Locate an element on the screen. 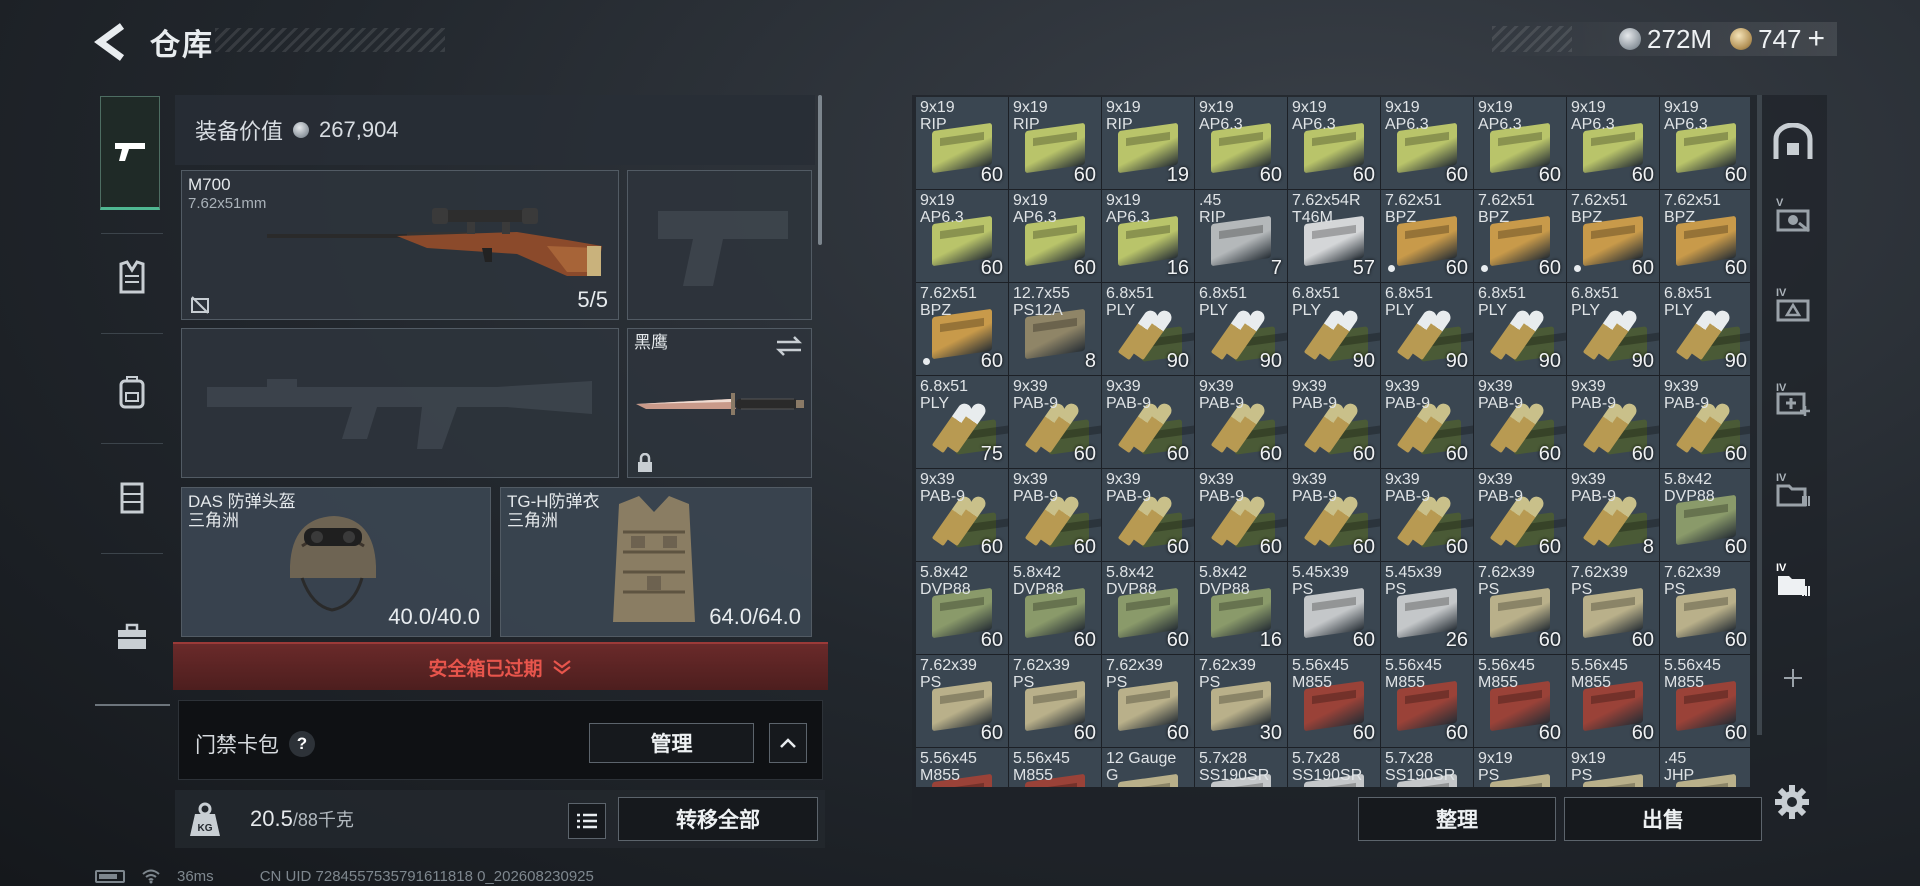 This screenshot has height=886, width=1920. stash-item: 9x39 PAB-9 8 is located at coordinates (1613, 515).